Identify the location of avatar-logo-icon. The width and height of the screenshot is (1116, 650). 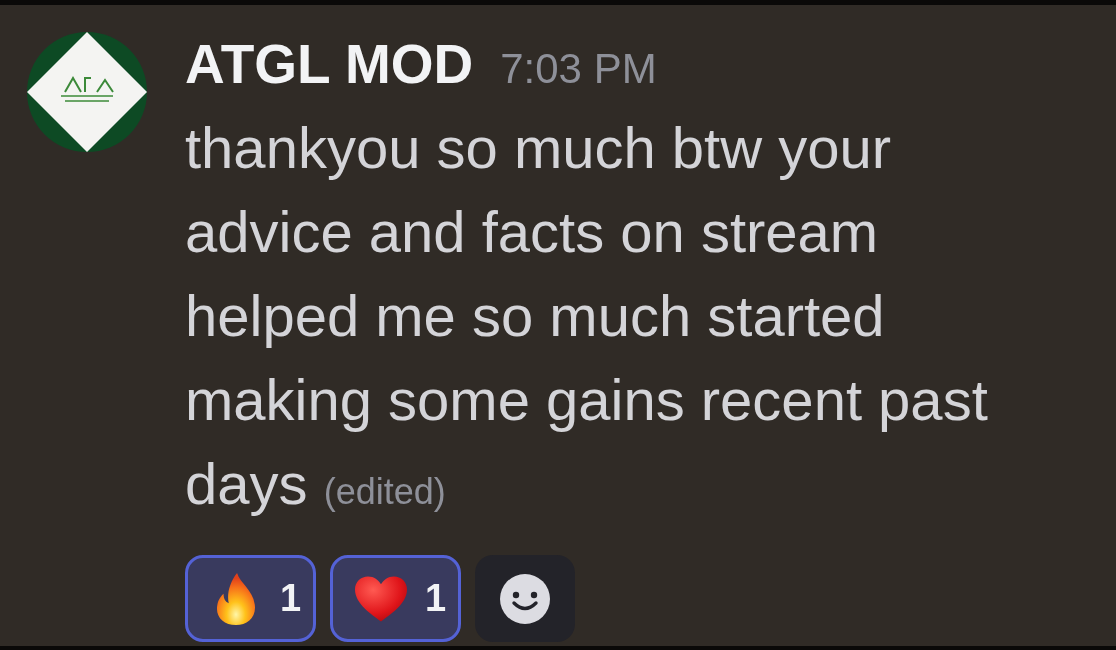
(87, 92).